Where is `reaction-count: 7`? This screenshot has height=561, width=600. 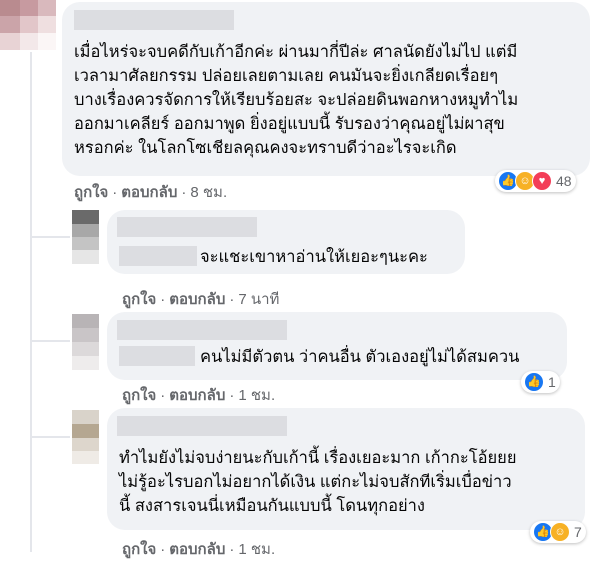 reaction-count: 7 is located at coordinates (578, 532).